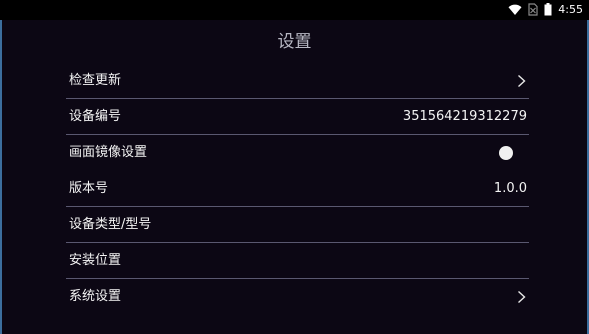 The width and height of the screenshot is (589, 334). What do you see at coordinates (506, 152) in the screenshot?
I see `mirror-toggle` at bounding box center [506, 152].